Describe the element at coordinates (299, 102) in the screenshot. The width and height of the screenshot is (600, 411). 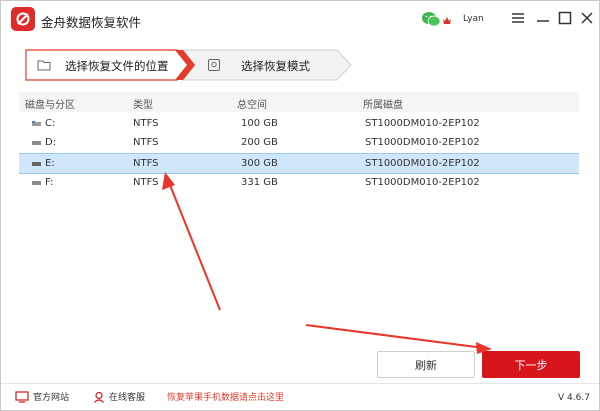
I see `table-header: 磁盘与分区 类型 总空间 所属磁盘` at that location.